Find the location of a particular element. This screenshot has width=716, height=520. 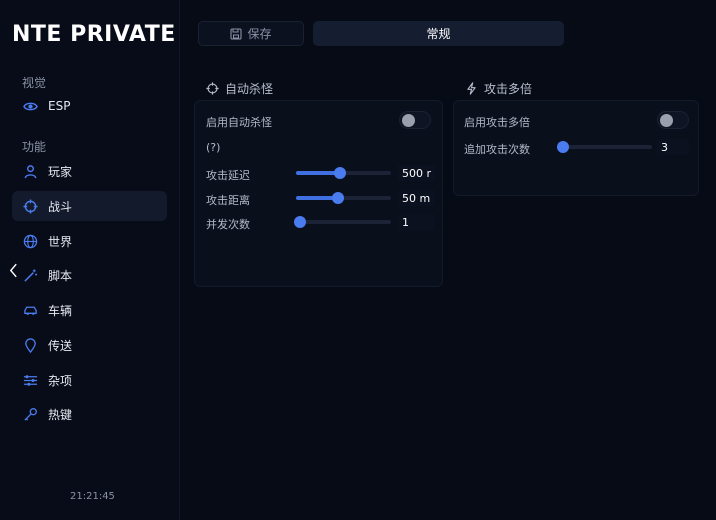

location-pin-icon is located at coordinates (30, 345).